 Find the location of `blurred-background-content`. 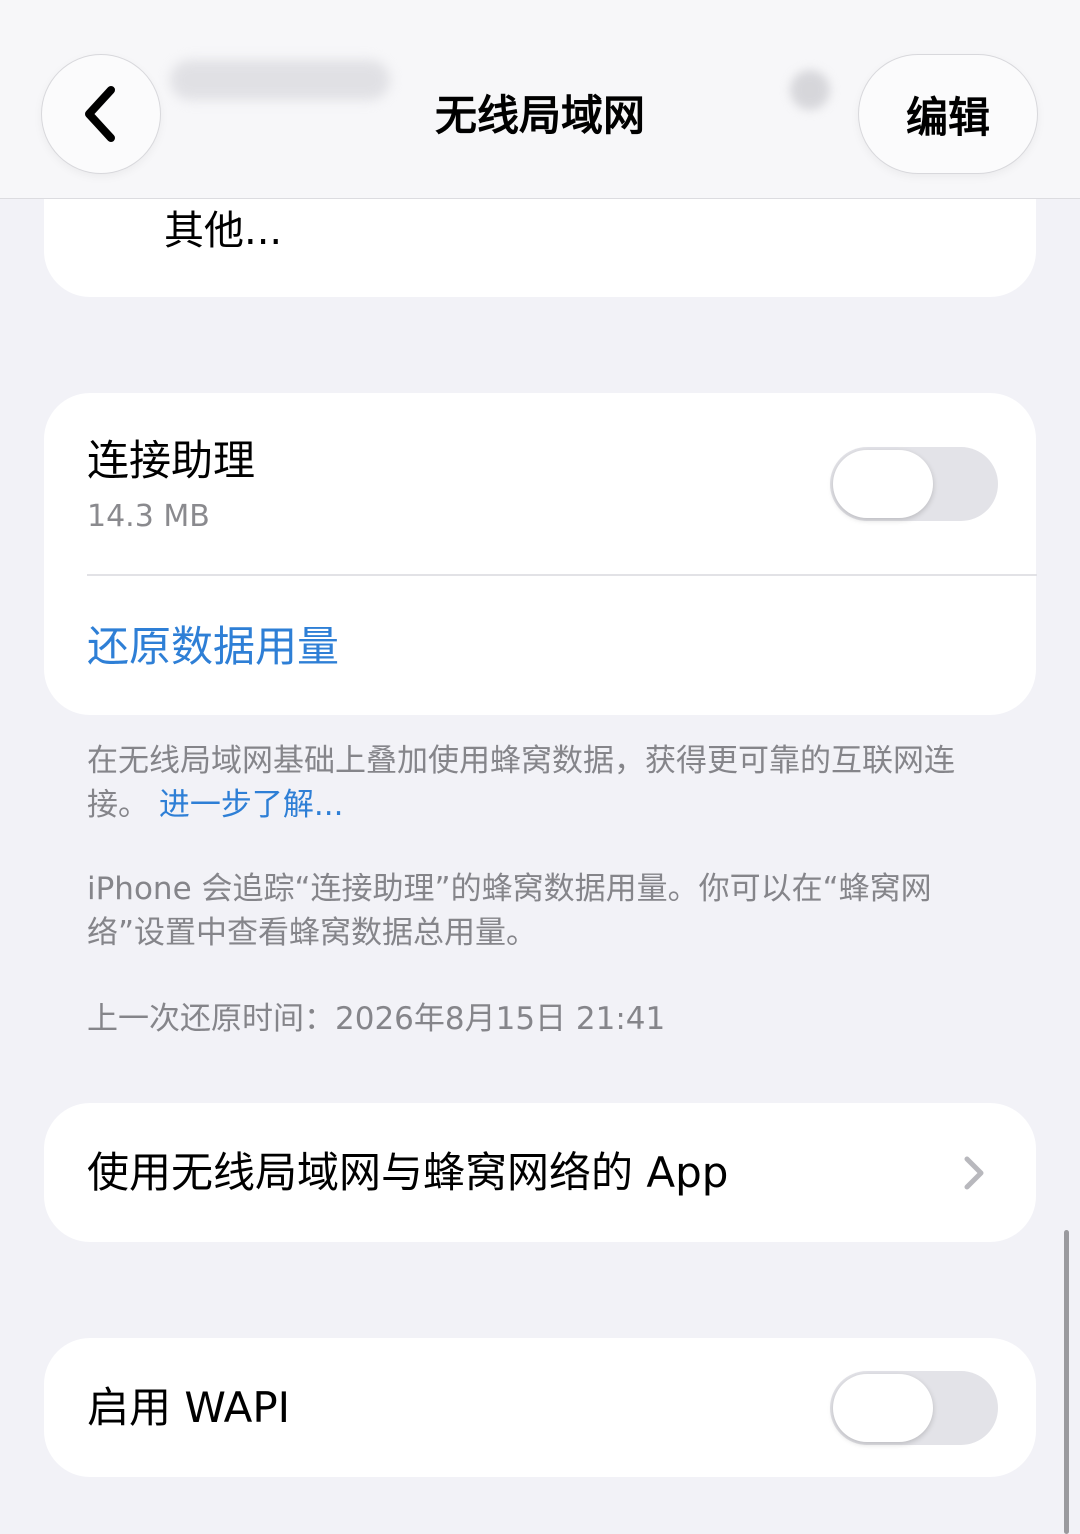

blurred-background-content is located at coordinates (810, 90).